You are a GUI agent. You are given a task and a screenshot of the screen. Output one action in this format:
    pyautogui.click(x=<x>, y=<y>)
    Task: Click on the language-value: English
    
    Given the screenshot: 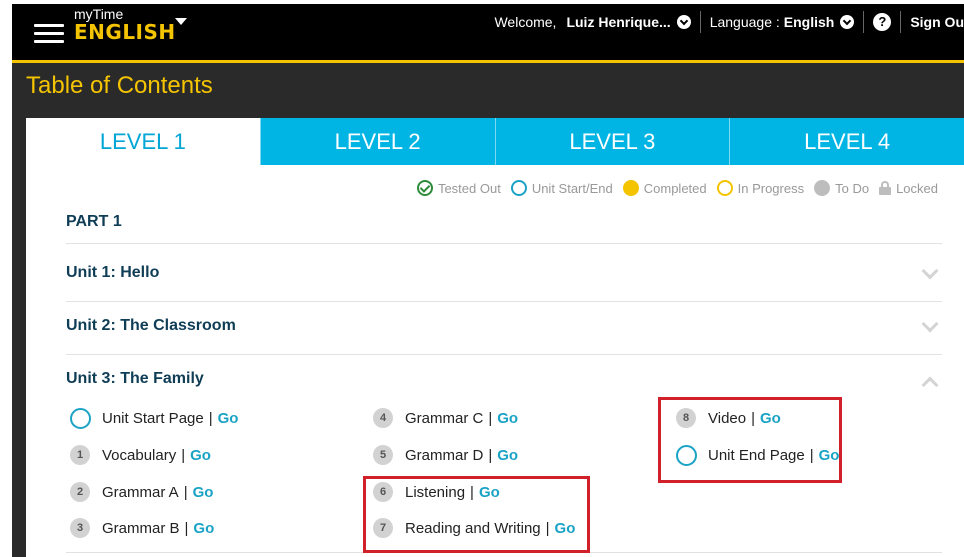 What is the action you would take?
    pyautogui.click(x=809, y=22)
    